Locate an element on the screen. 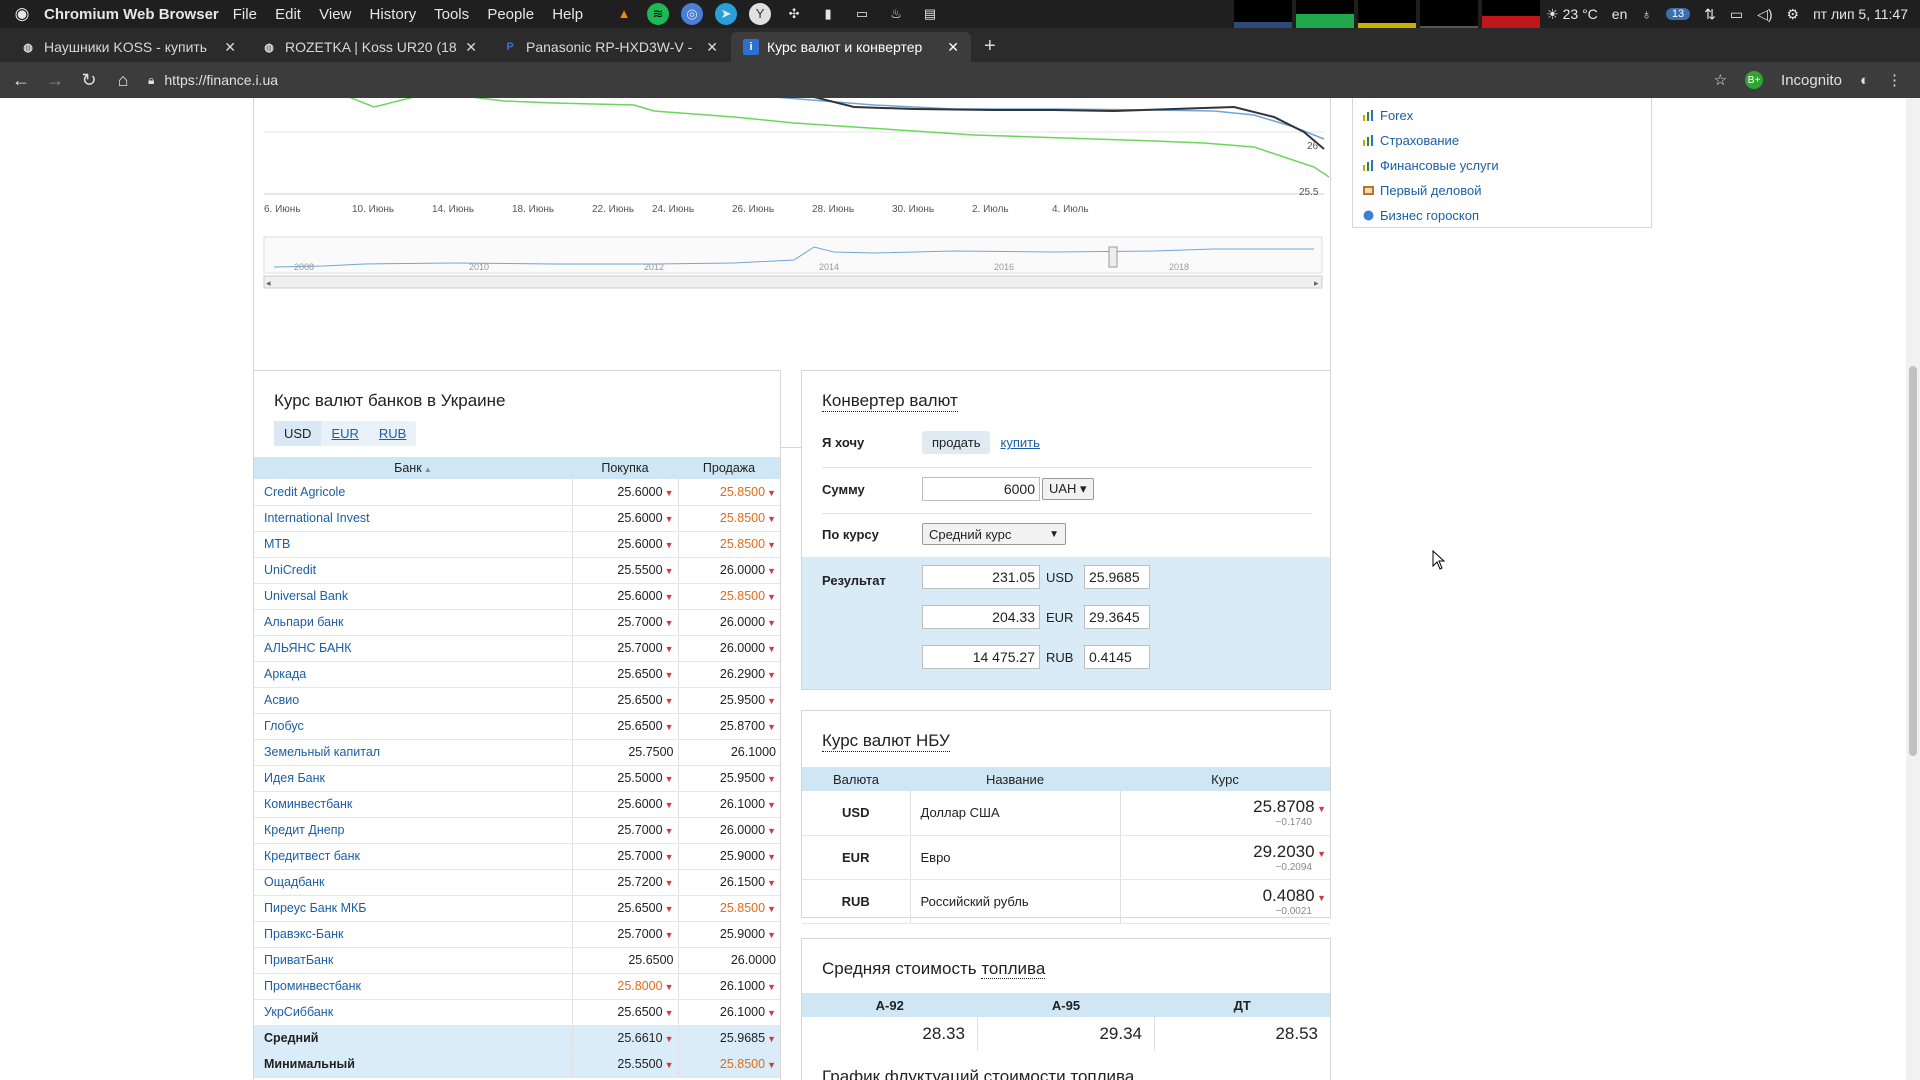 This screenshot has height=1080, width=1920. bank-link: Аркада is located at coordinates (285, 674).